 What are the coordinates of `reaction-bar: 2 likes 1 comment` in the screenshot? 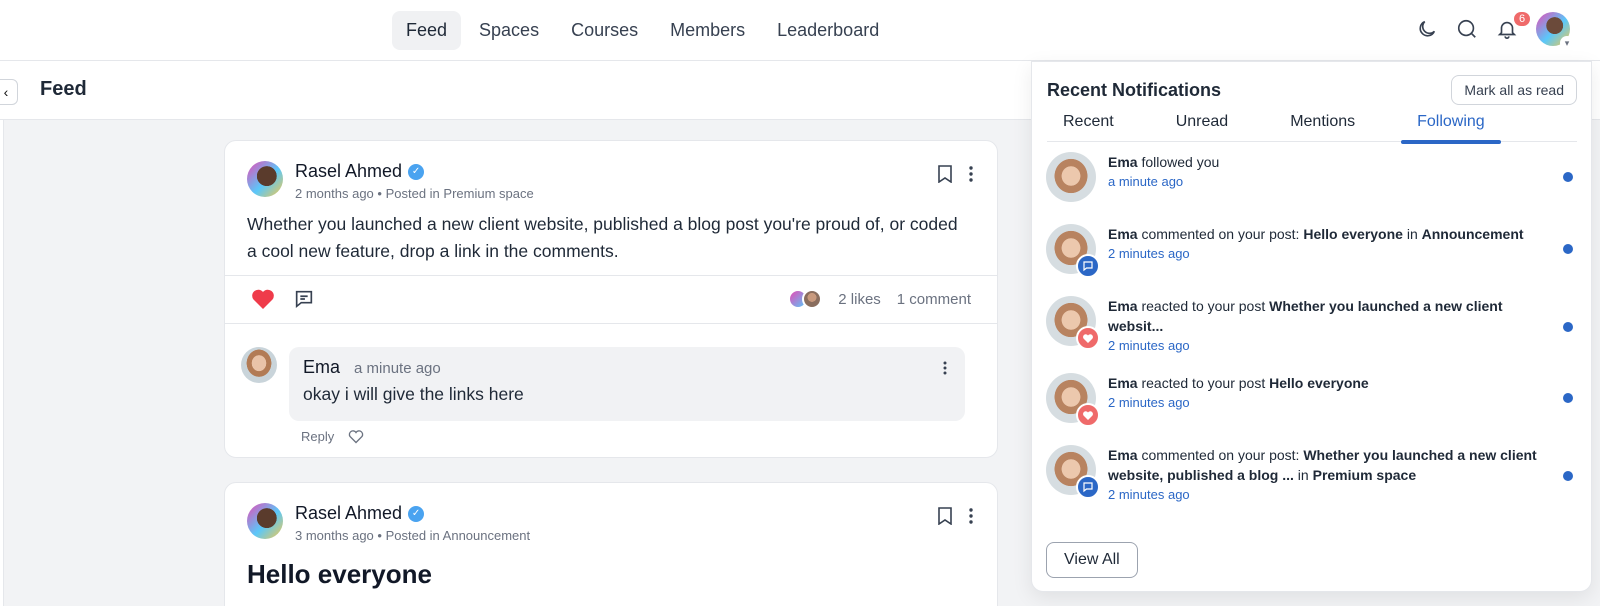 It's located at (611, 299).